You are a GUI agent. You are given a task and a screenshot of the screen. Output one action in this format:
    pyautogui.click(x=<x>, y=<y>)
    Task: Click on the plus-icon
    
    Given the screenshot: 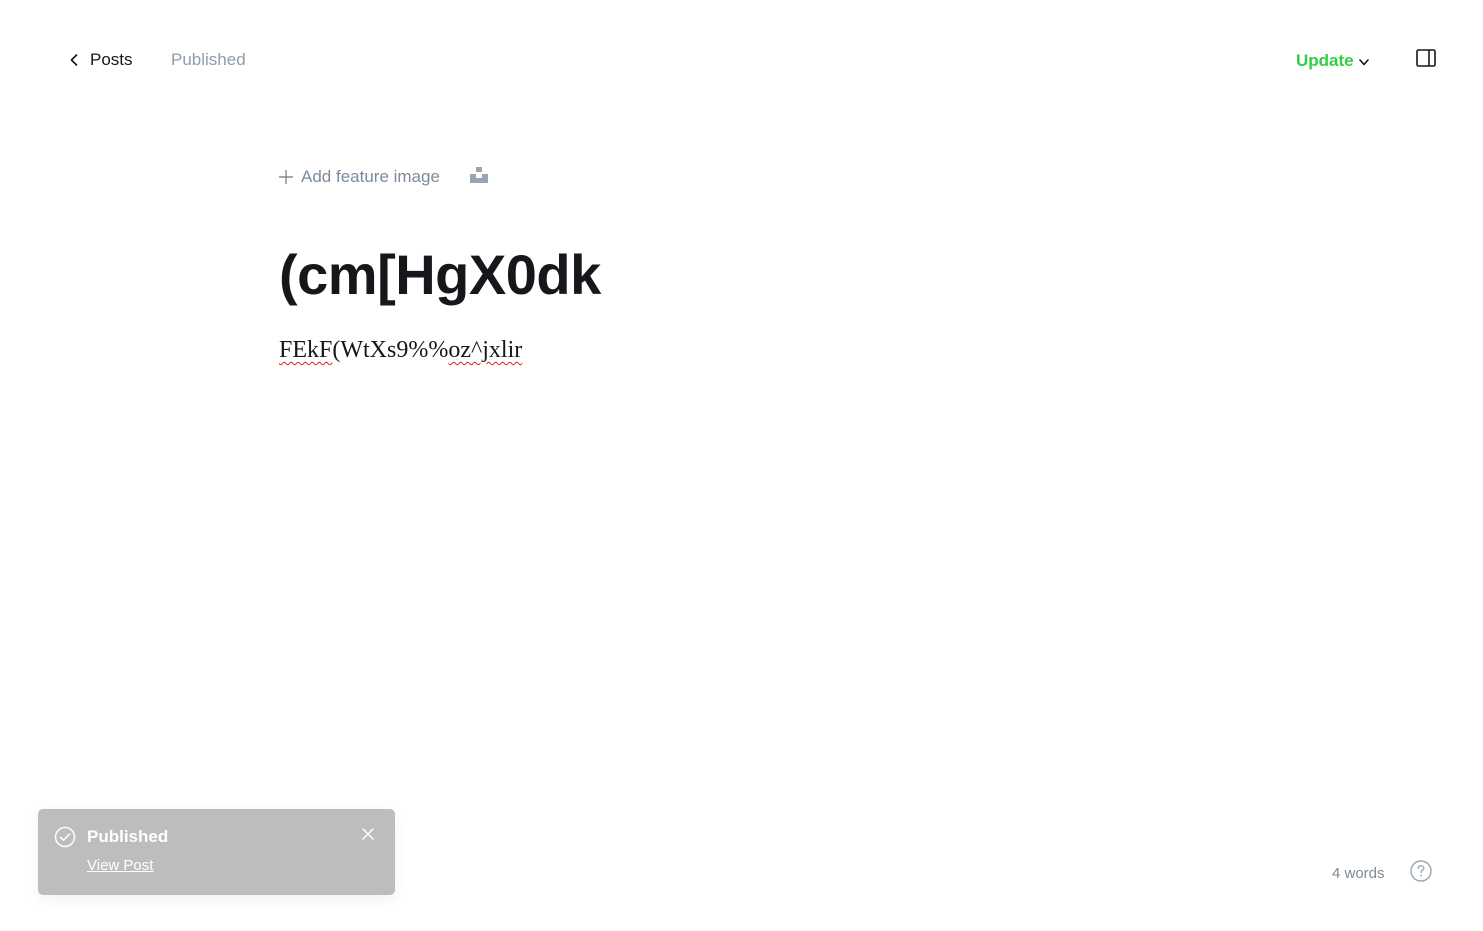 What is the action you would take?
    pyautogui.click(x=286, y=177)
    